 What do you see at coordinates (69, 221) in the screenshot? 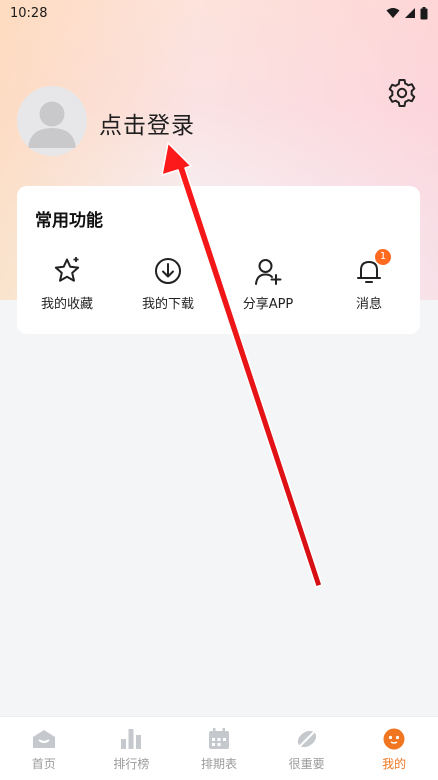
I see `features-title: 常用功能` at bounding box center [69, 221].